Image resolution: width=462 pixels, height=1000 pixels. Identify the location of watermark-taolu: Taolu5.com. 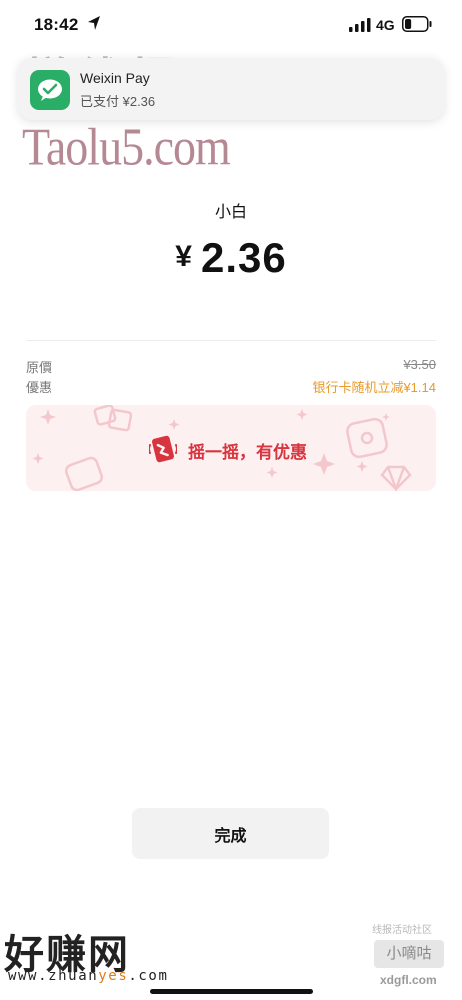
(126, 146).